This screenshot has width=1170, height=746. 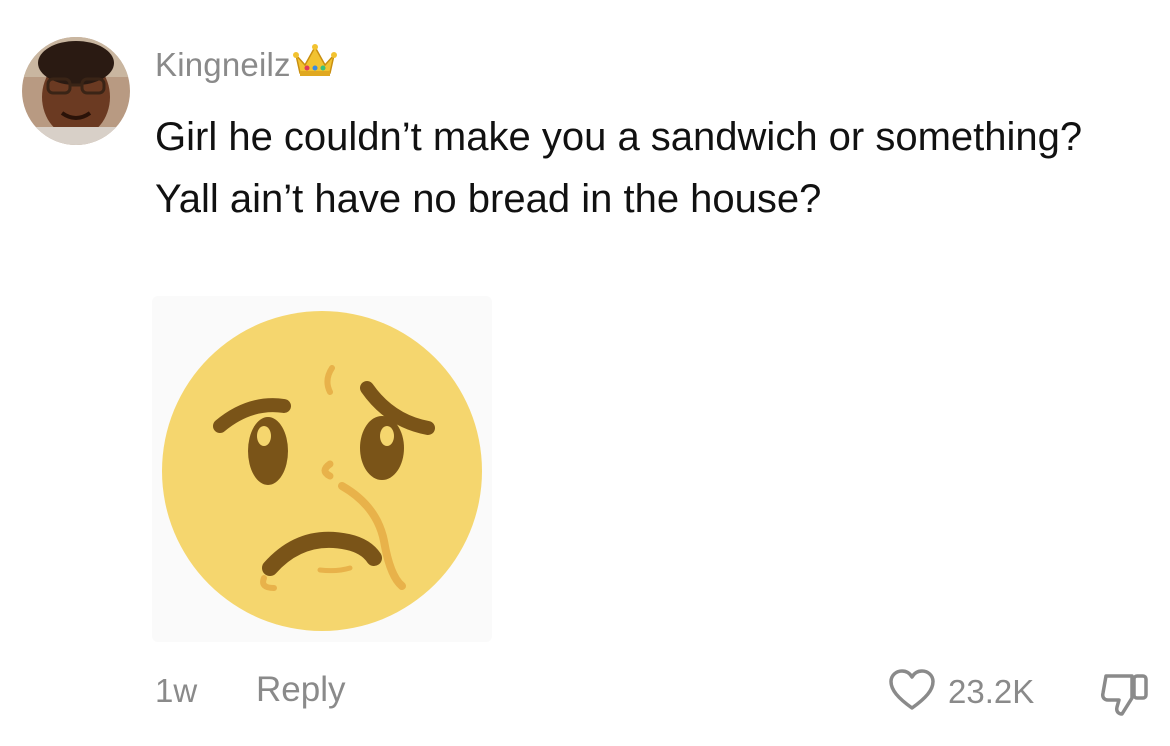 What do you see at coordinates (912, 692) in the screenshot?
I see `heart-icon` at bounding box center [912, 692].